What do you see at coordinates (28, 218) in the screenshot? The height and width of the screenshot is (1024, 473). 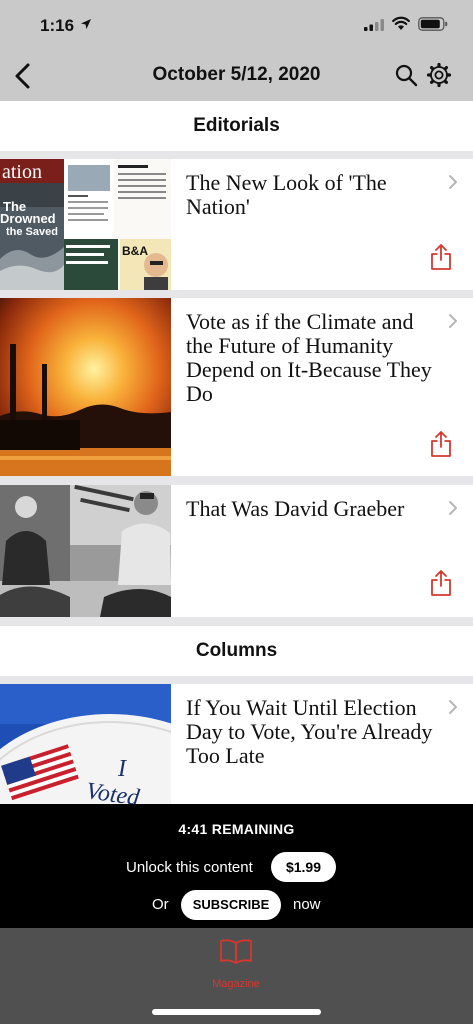 I see `cover-headline-2: Drowned` at bounding box center [28, 218].